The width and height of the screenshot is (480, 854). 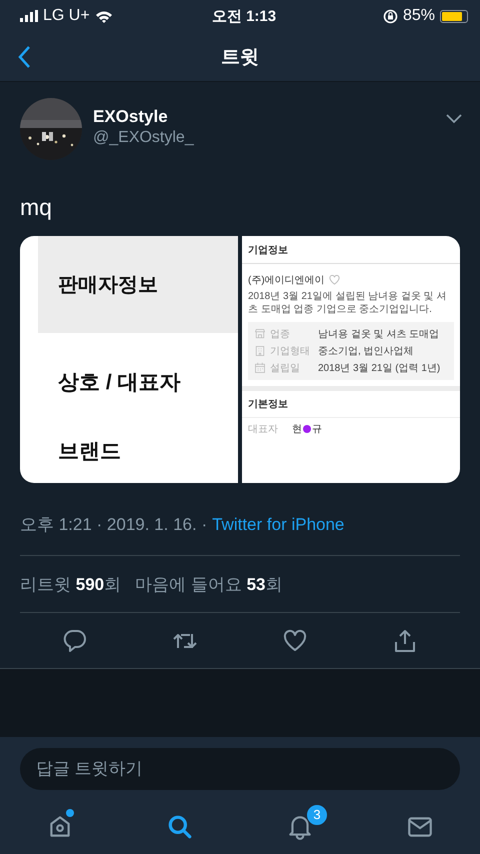 I want to click on section-heading: 기본정보, so click(x=351, y=404).